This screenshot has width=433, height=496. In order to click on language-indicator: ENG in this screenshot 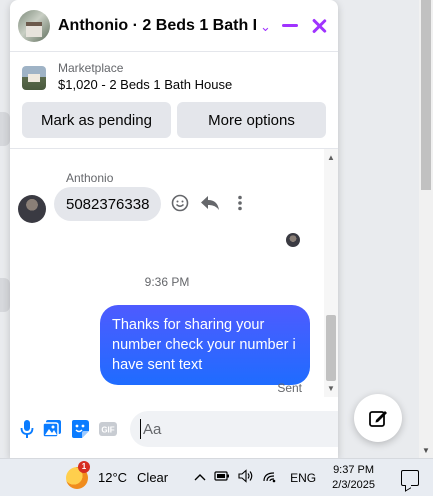, I will do `click(303, 478)`.